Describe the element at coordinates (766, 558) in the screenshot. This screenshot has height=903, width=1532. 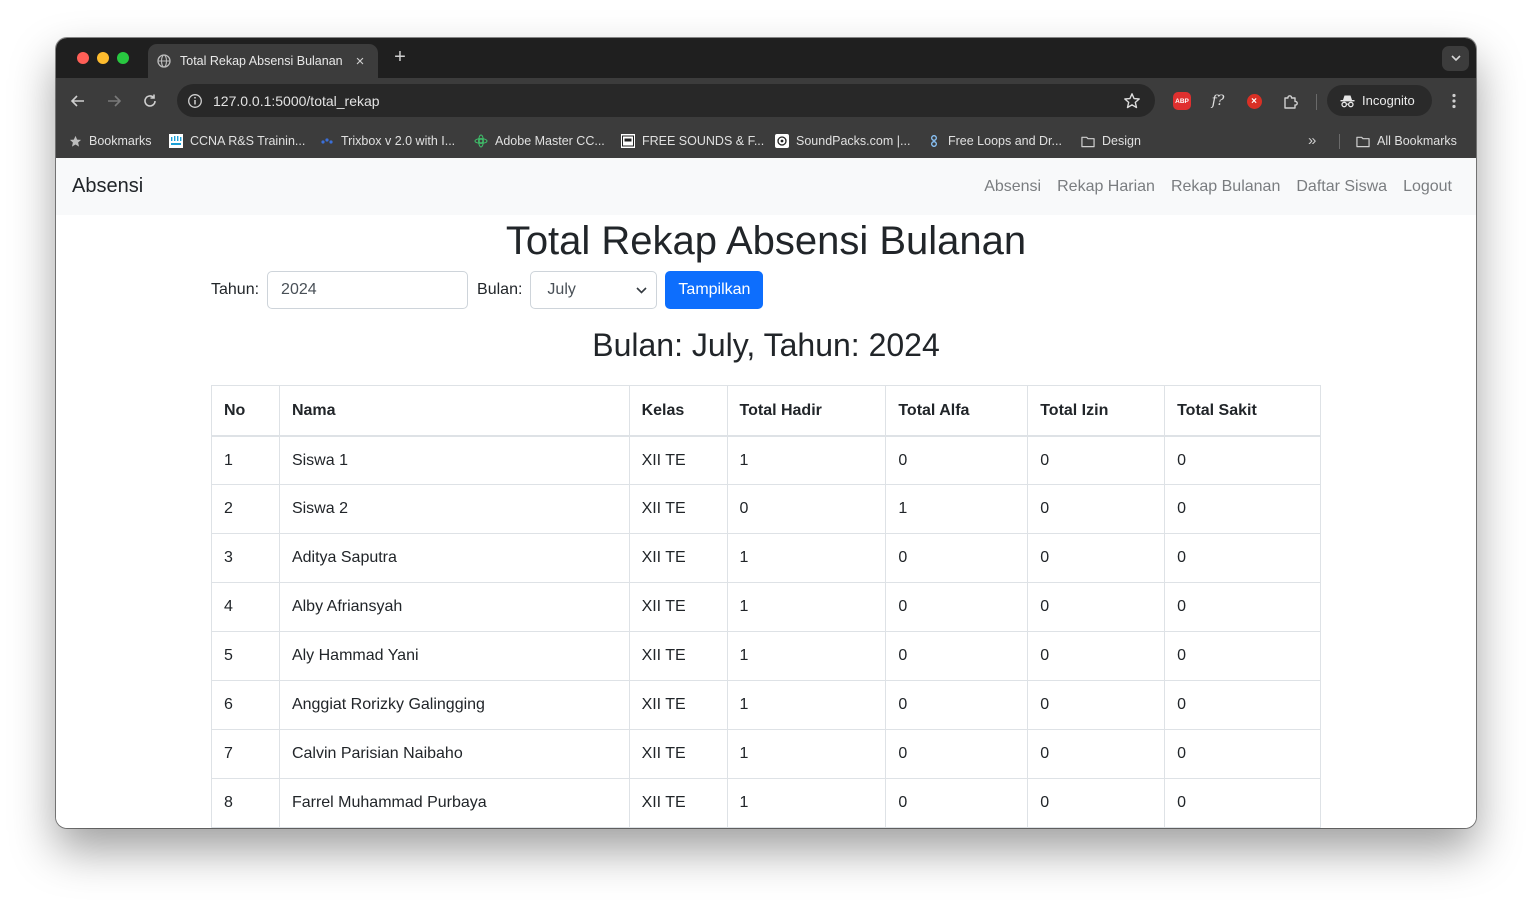
I see `table-row: 3 Aditya Saputra XII TE 1 0 0 0` at that location.